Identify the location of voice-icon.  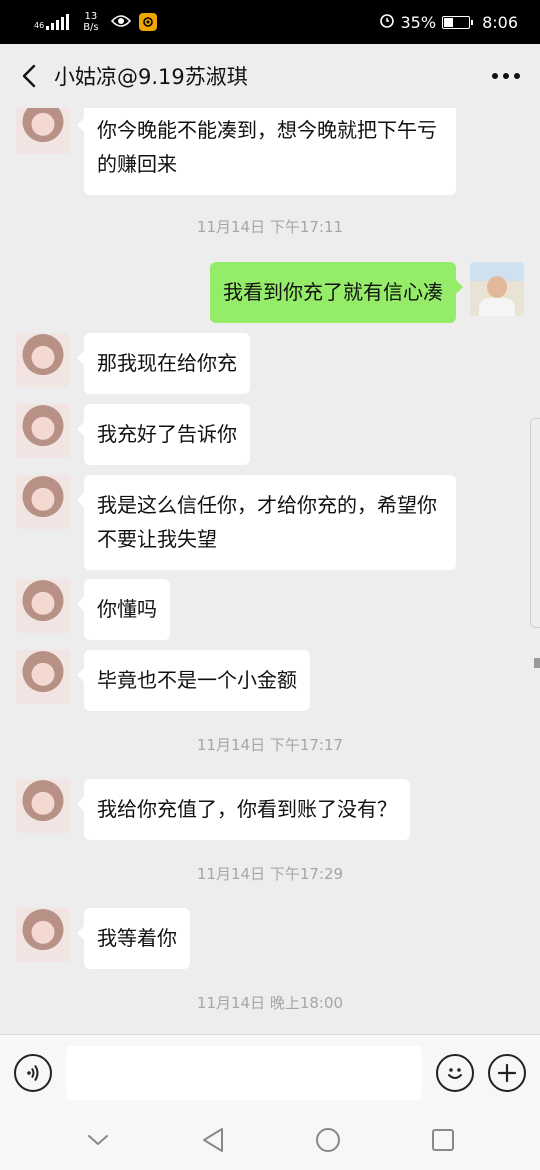
(33, 1072).